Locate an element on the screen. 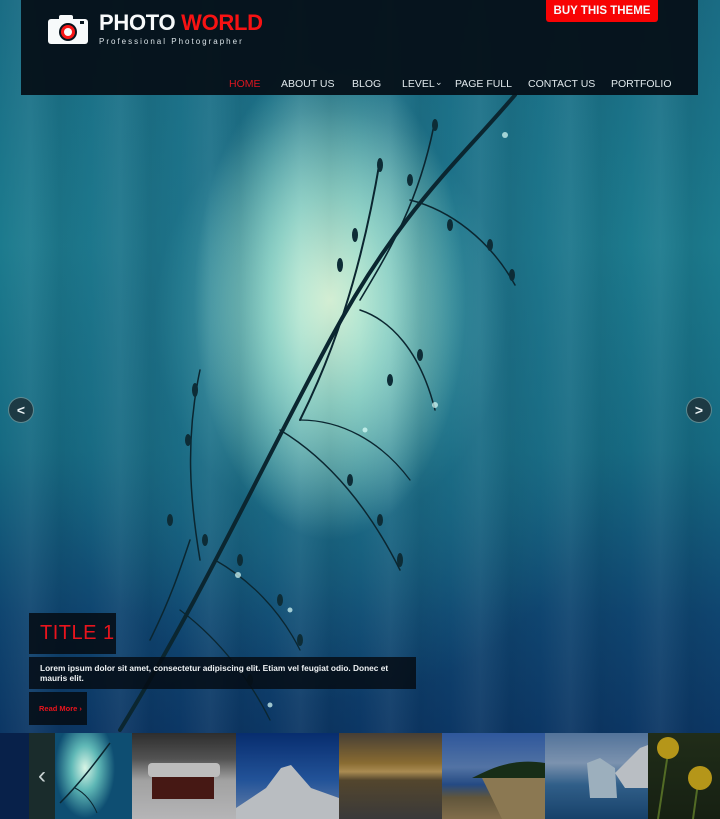  thumbnail-tropical-beach is located at coordinates (493, 776).